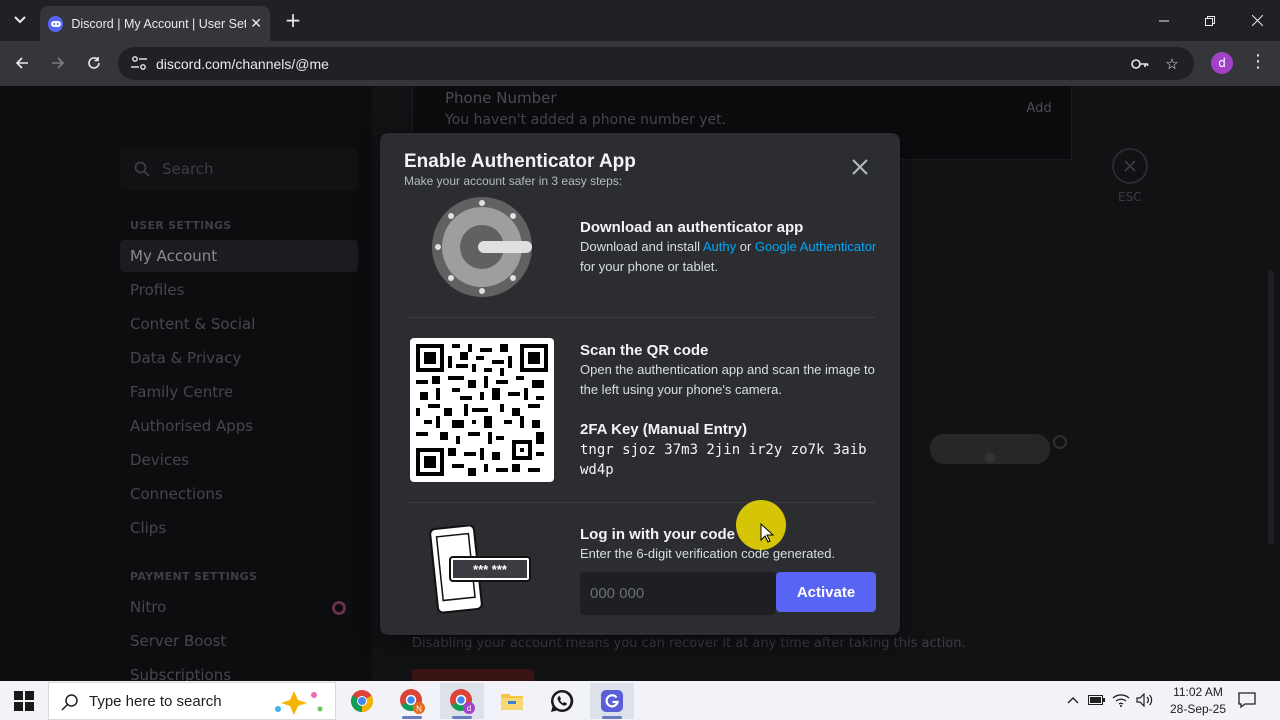 This screenshot has width=1280, height=720. Describe the element at coordinates (239, 169) in the screenshot. I see `settings-search-input: Search` at that location.